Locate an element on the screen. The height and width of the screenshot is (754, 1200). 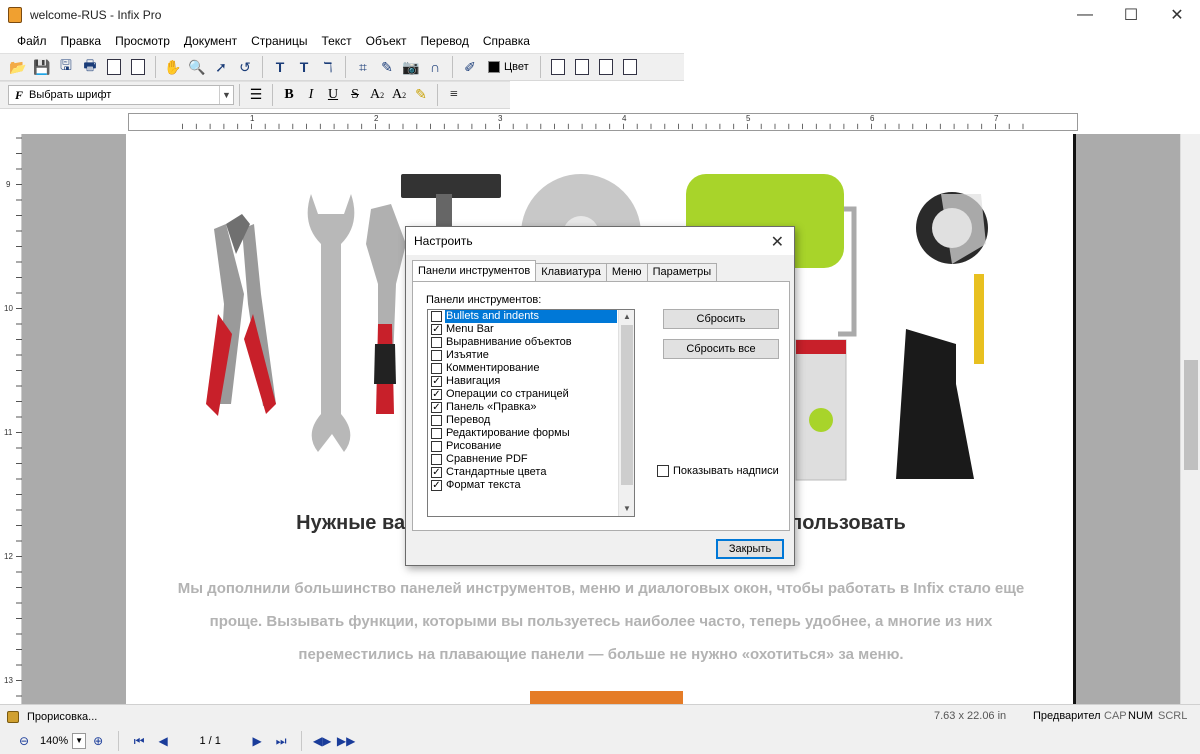
show-labels-checkbox is located at coordinates (663, 471).